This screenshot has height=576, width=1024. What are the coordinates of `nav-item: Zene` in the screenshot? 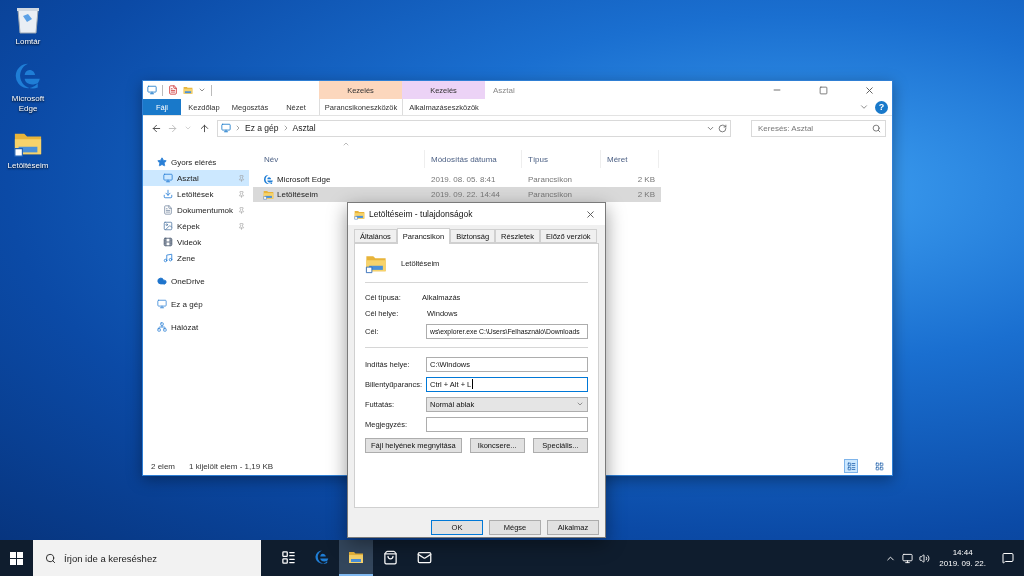 It's located at (196, 258).